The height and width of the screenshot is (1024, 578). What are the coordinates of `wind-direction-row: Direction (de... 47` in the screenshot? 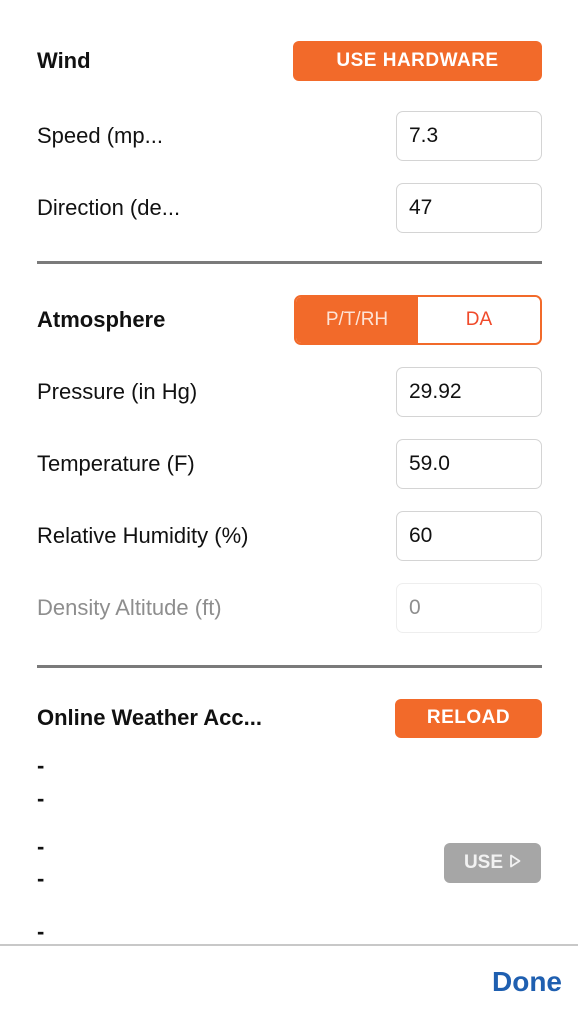 It's located at (289, 208).